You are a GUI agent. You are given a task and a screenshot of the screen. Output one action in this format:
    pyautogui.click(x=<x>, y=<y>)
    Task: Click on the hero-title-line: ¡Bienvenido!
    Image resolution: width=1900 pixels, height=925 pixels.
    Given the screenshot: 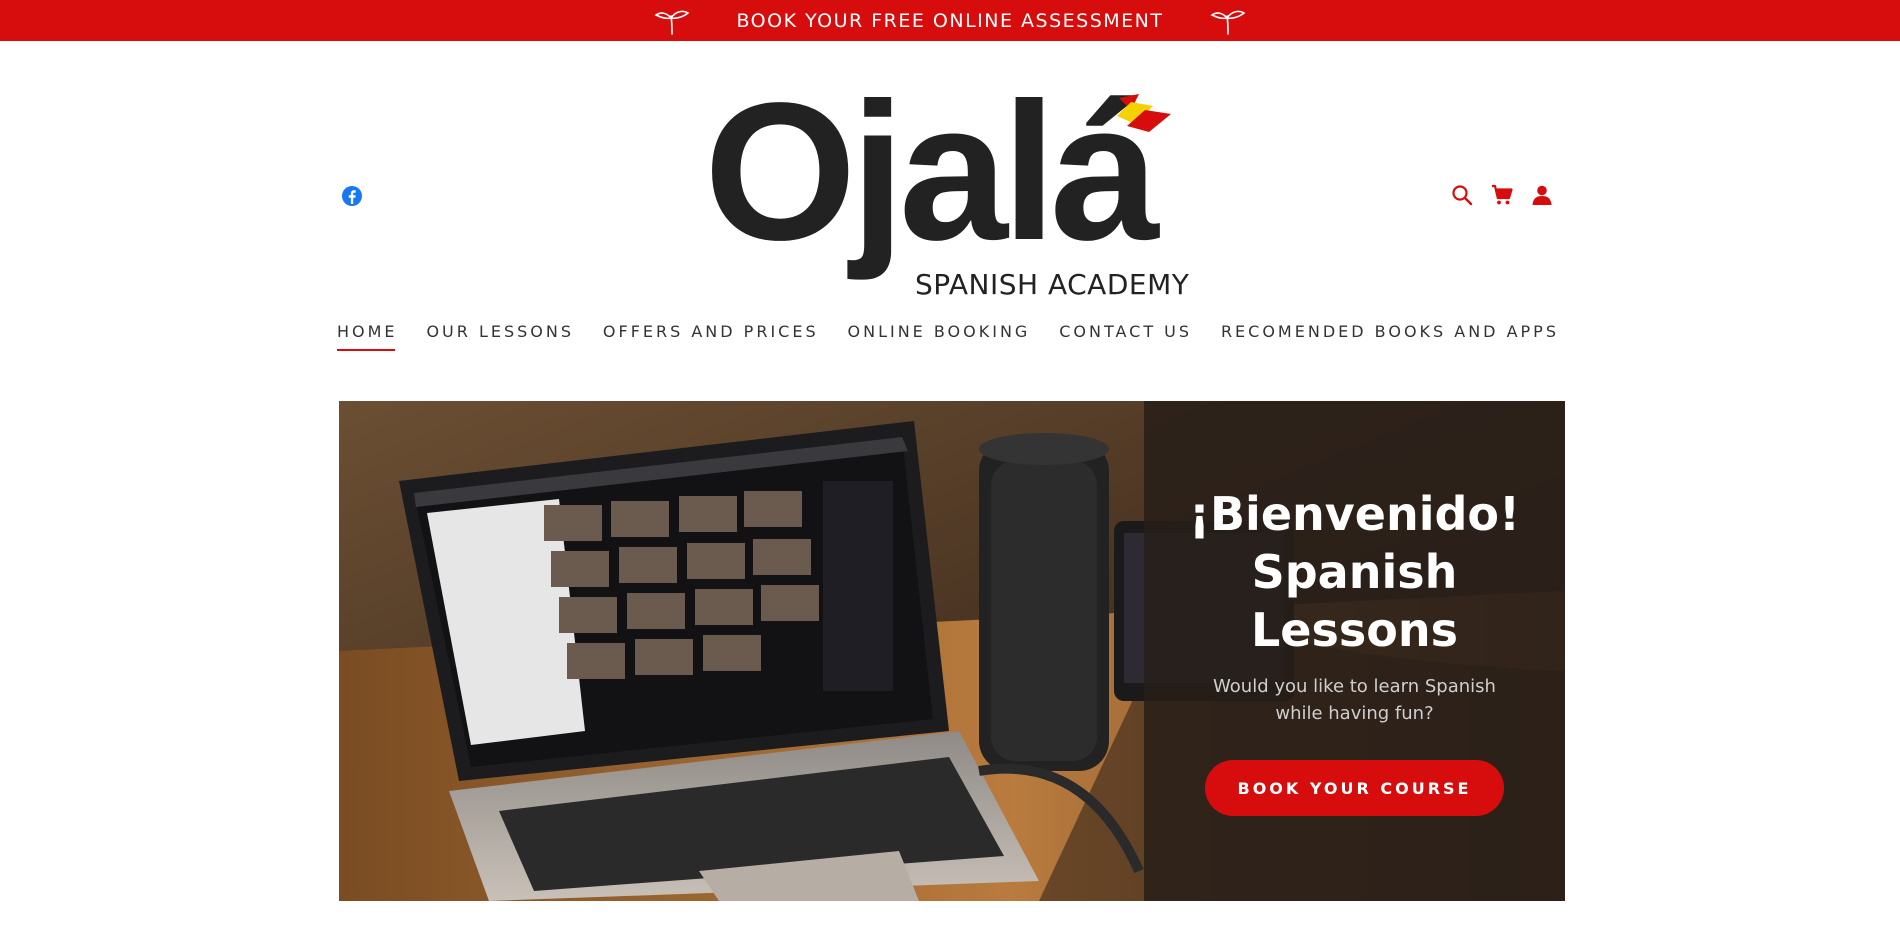 What is the action you would take?
    pyautogui.click(x=1354, y=514)
    